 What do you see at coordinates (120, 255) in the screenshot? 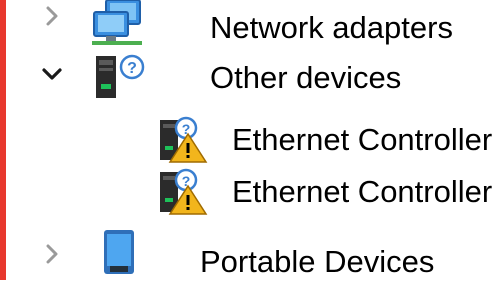
I see `portable-device-icon` at bounding box center [120, 255].